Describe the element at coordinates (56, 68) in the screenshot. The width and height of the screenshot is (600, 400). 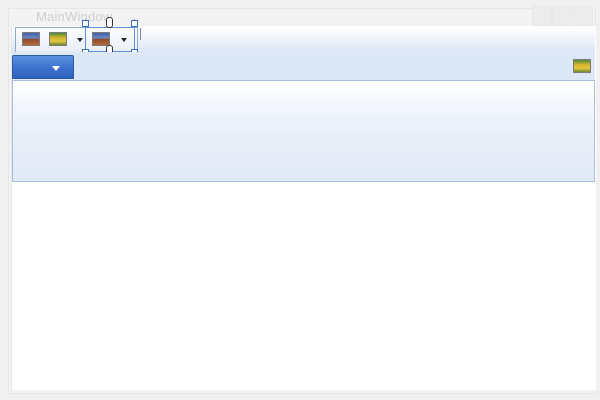
I see `triangle-down-icon` at that location.